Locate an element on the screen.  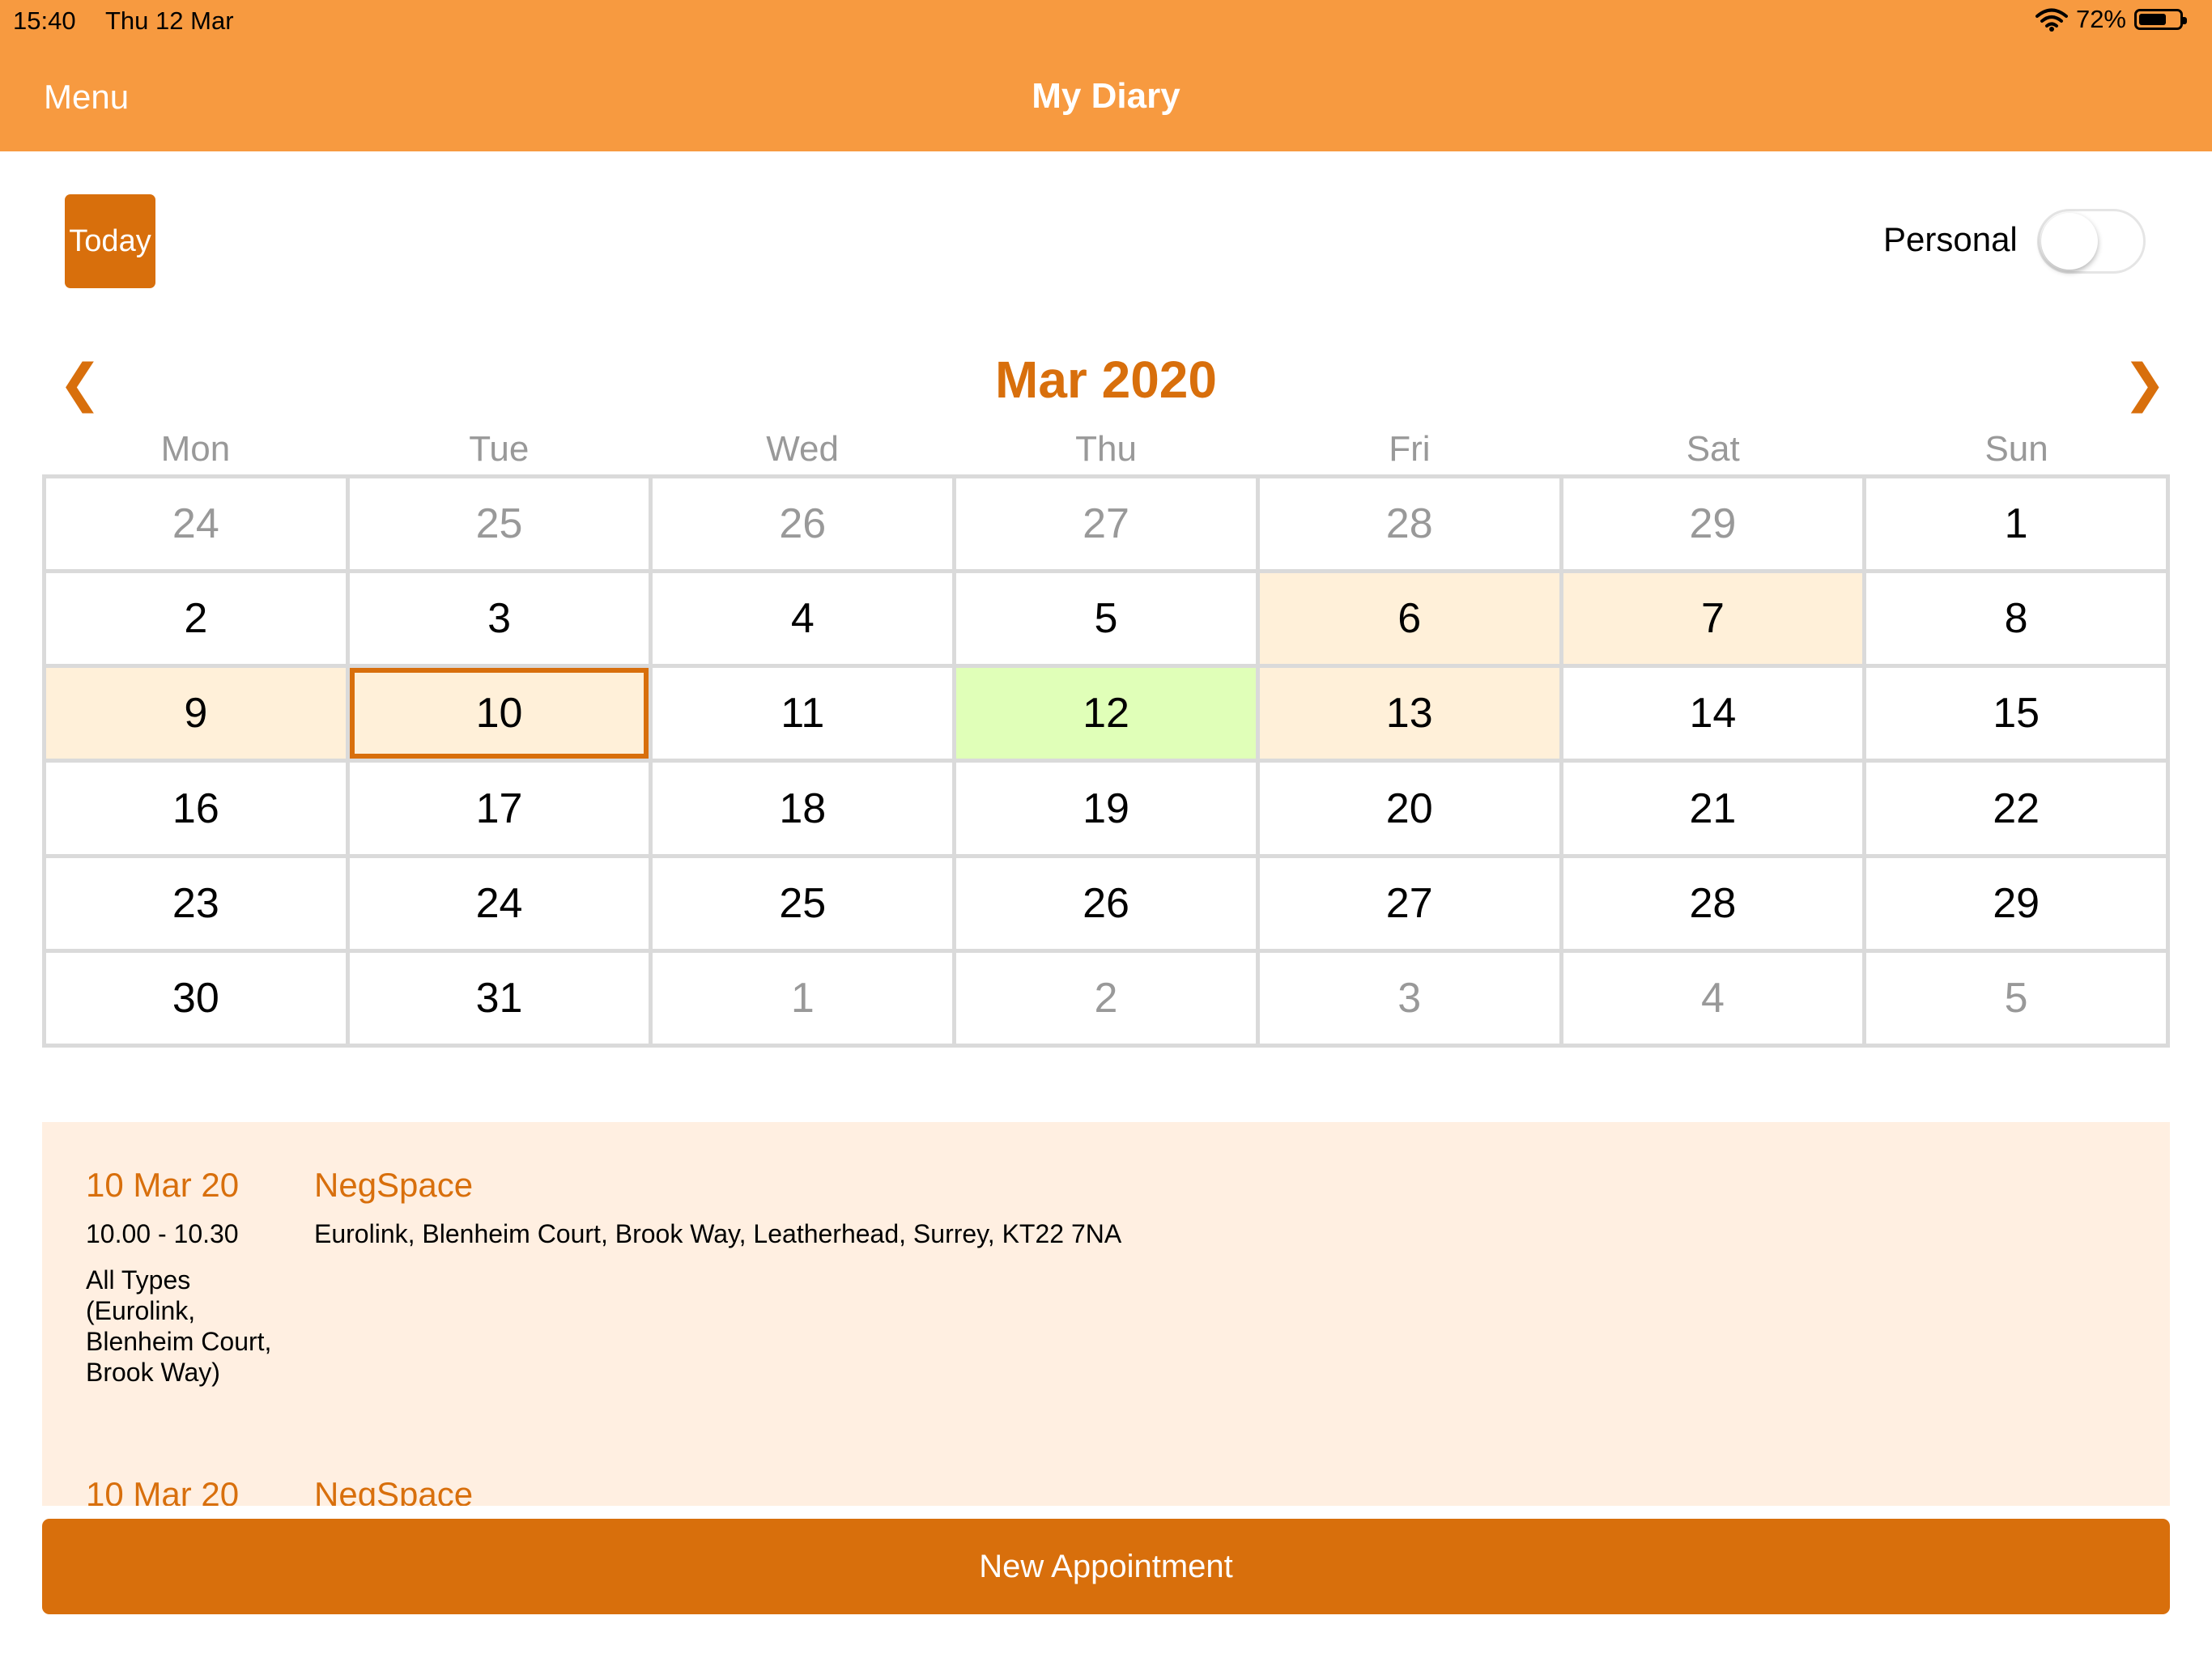
app-header: 15:40 Thu 12 Mar 72% Menu My Diary is located at coordinates (1106, 75).